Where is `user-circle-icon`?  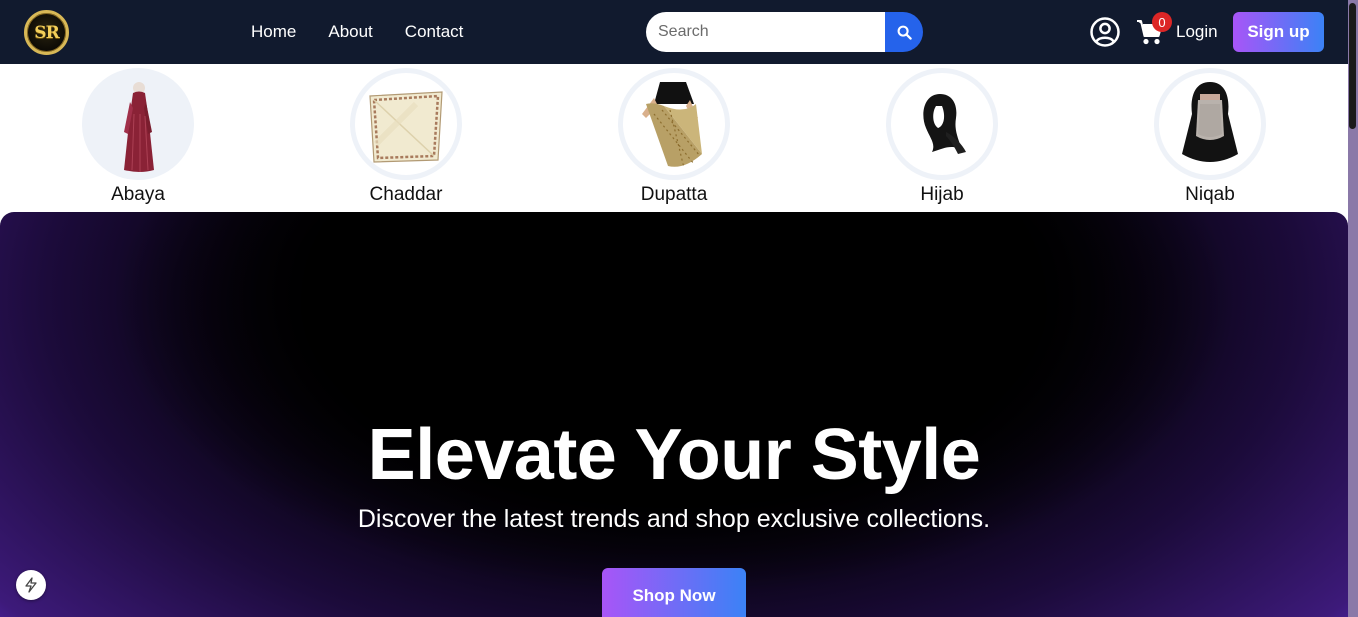 user-circle-icon is located at coordinates (1105, 32).